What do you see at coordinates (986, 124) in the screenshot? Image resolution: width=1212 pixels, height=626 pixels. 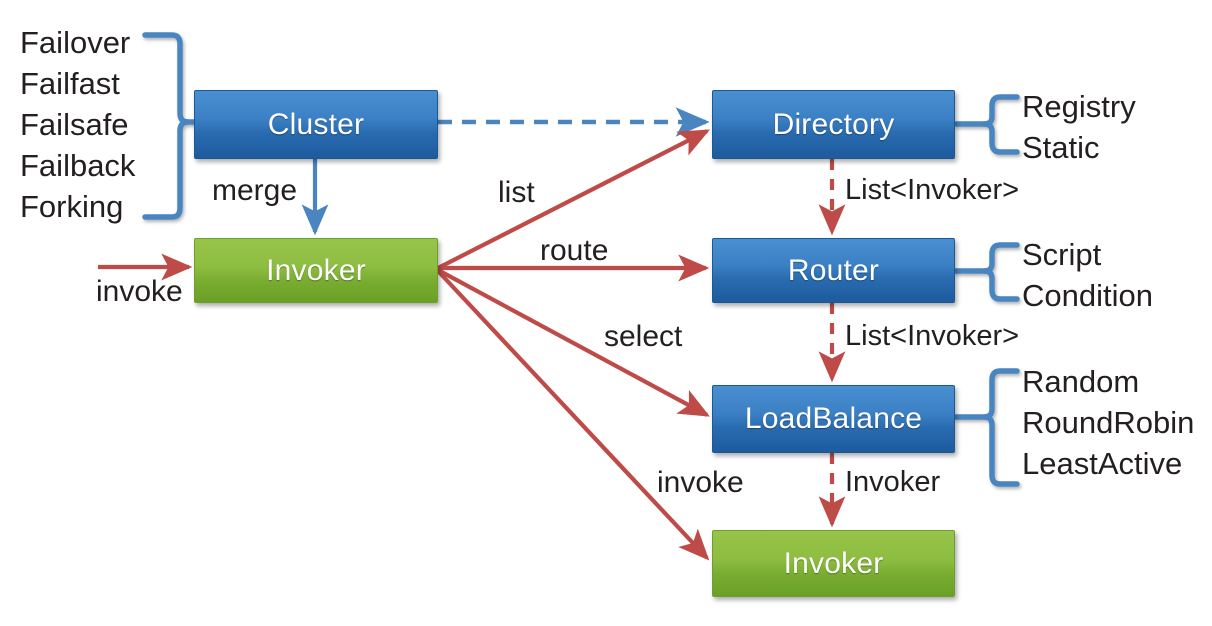 I see `brace-directory-impls` at bounding box center [986, 124].